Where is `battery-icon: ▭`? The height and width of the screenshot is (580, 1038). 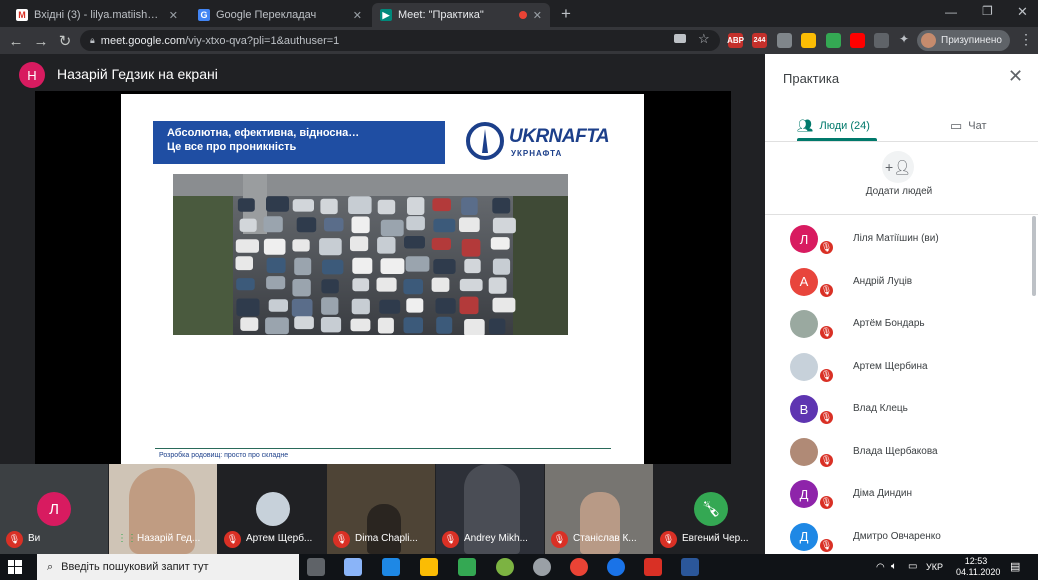
battery-icon: ▭ is located at coordinates (912, 566).